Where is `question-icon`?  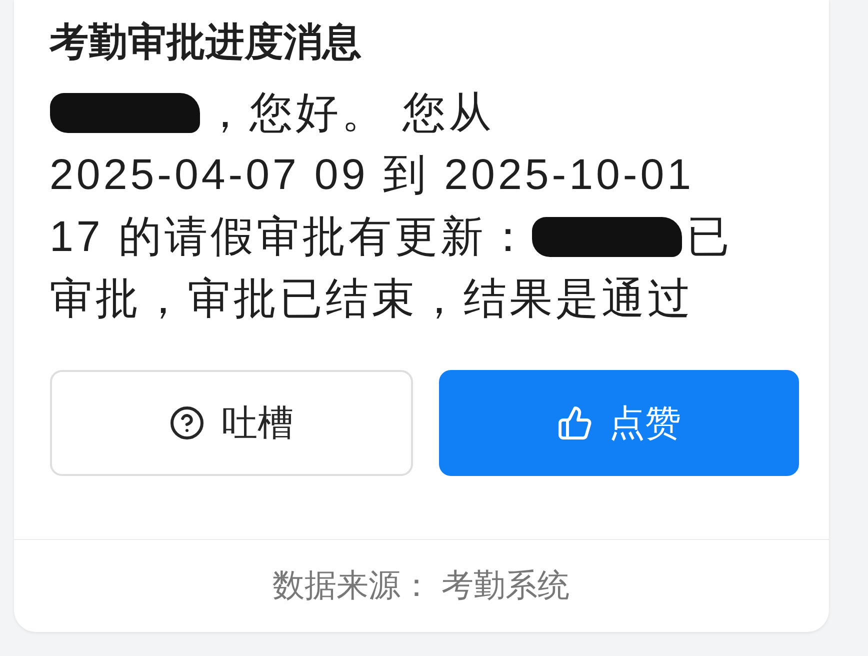
question-icon is located at coordinates (187, 423).